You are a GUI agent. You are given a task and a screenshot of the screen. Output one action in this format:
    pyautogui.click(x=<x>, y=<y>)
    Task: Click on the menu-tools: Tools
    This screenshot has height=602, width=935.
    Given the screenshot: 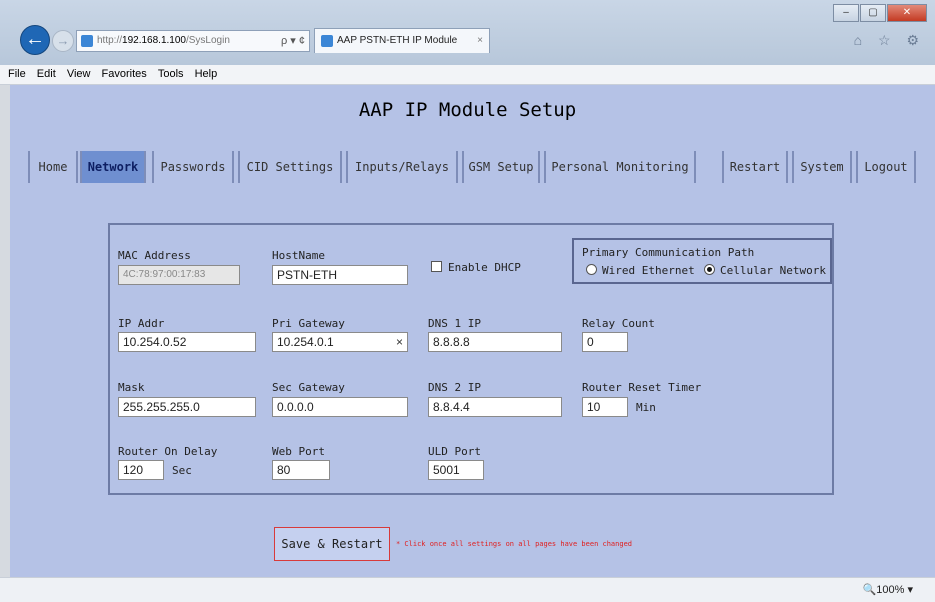 What is the action you would take?
    pyautogui.click(x=171, y=74)
    